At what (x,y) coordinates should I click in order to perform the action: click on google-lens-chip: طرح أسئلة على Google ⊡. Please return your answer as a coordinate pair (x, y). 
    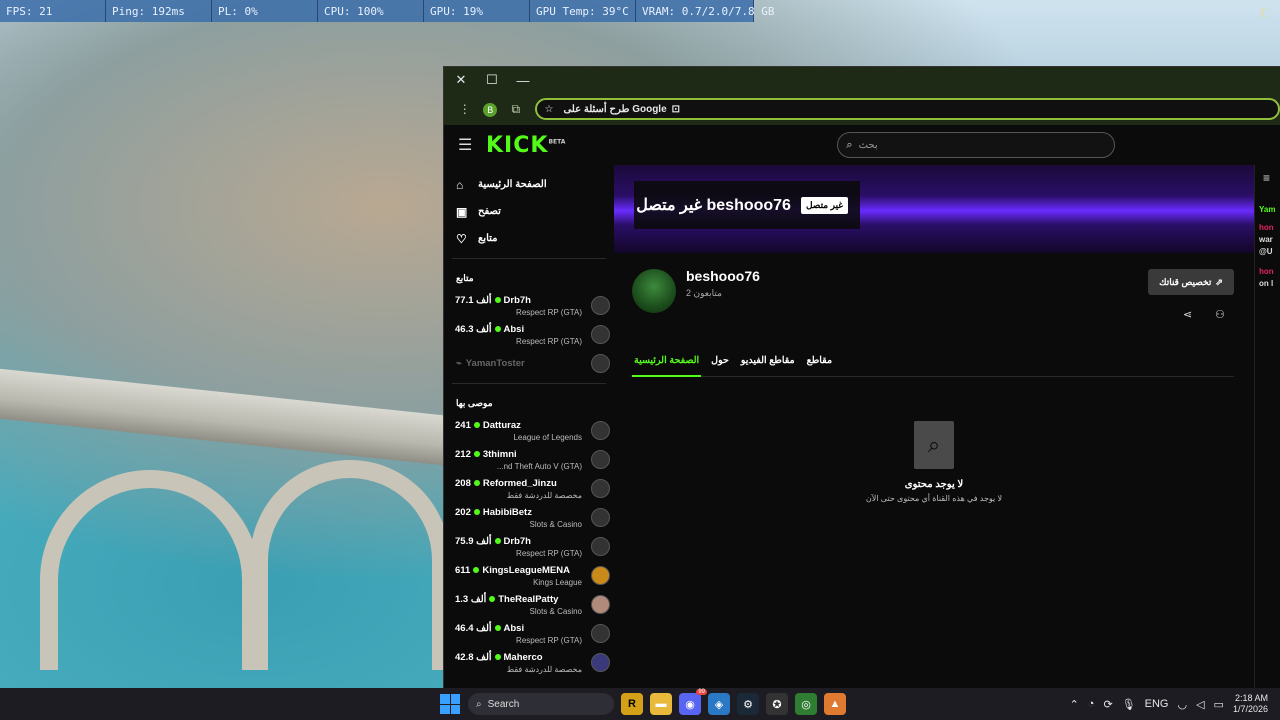
    Looking at the image, I should click on (621, 109).